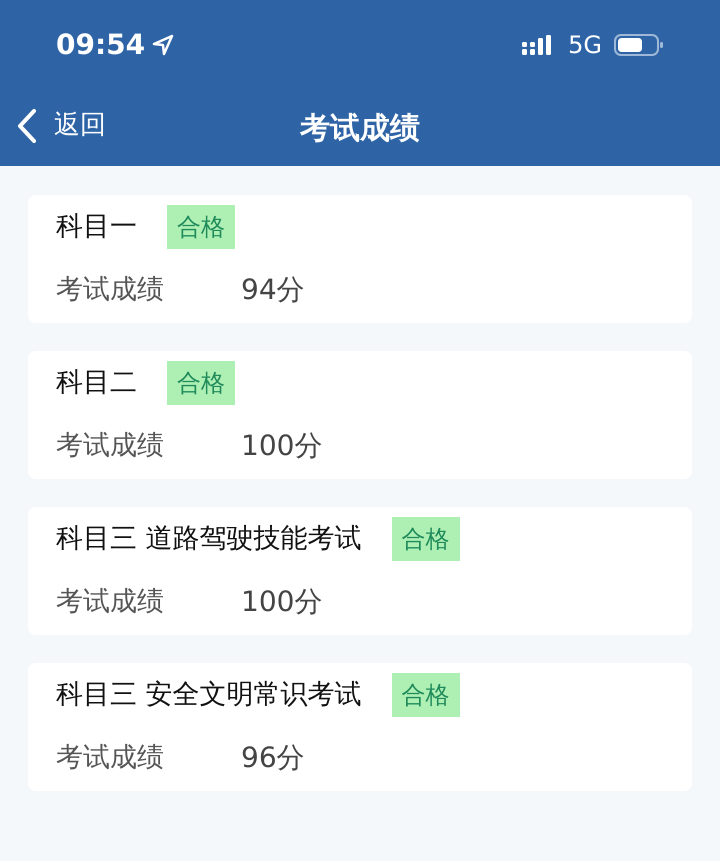 Image resolution: width=720 pixels, height=861 pixels. What do you see at coordinates (96, 383) in the screenshot?
I see `subject-title: 科目二` at bounding box center [96, 383].